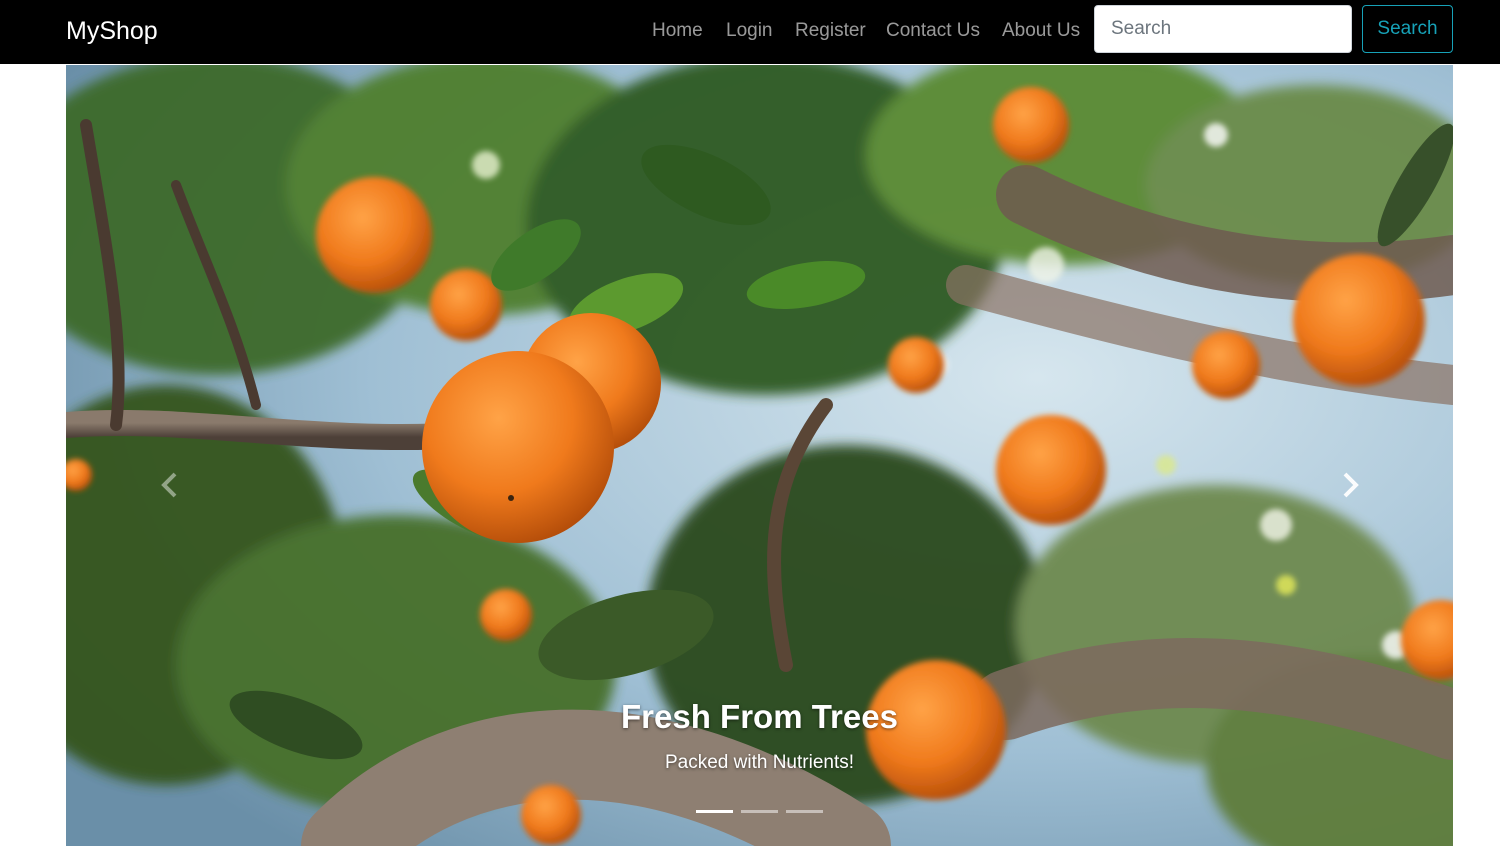  I want to click on chevron-left-icon, so click(169, 485).